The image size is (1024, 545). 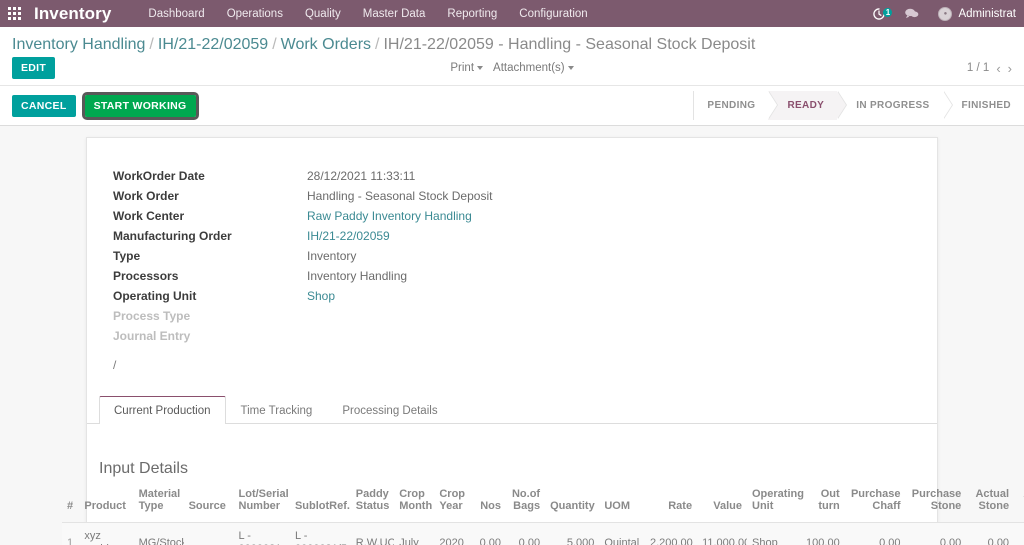 I want to click on cell-material-type: MG/Stock, so click(x=158, y=533).